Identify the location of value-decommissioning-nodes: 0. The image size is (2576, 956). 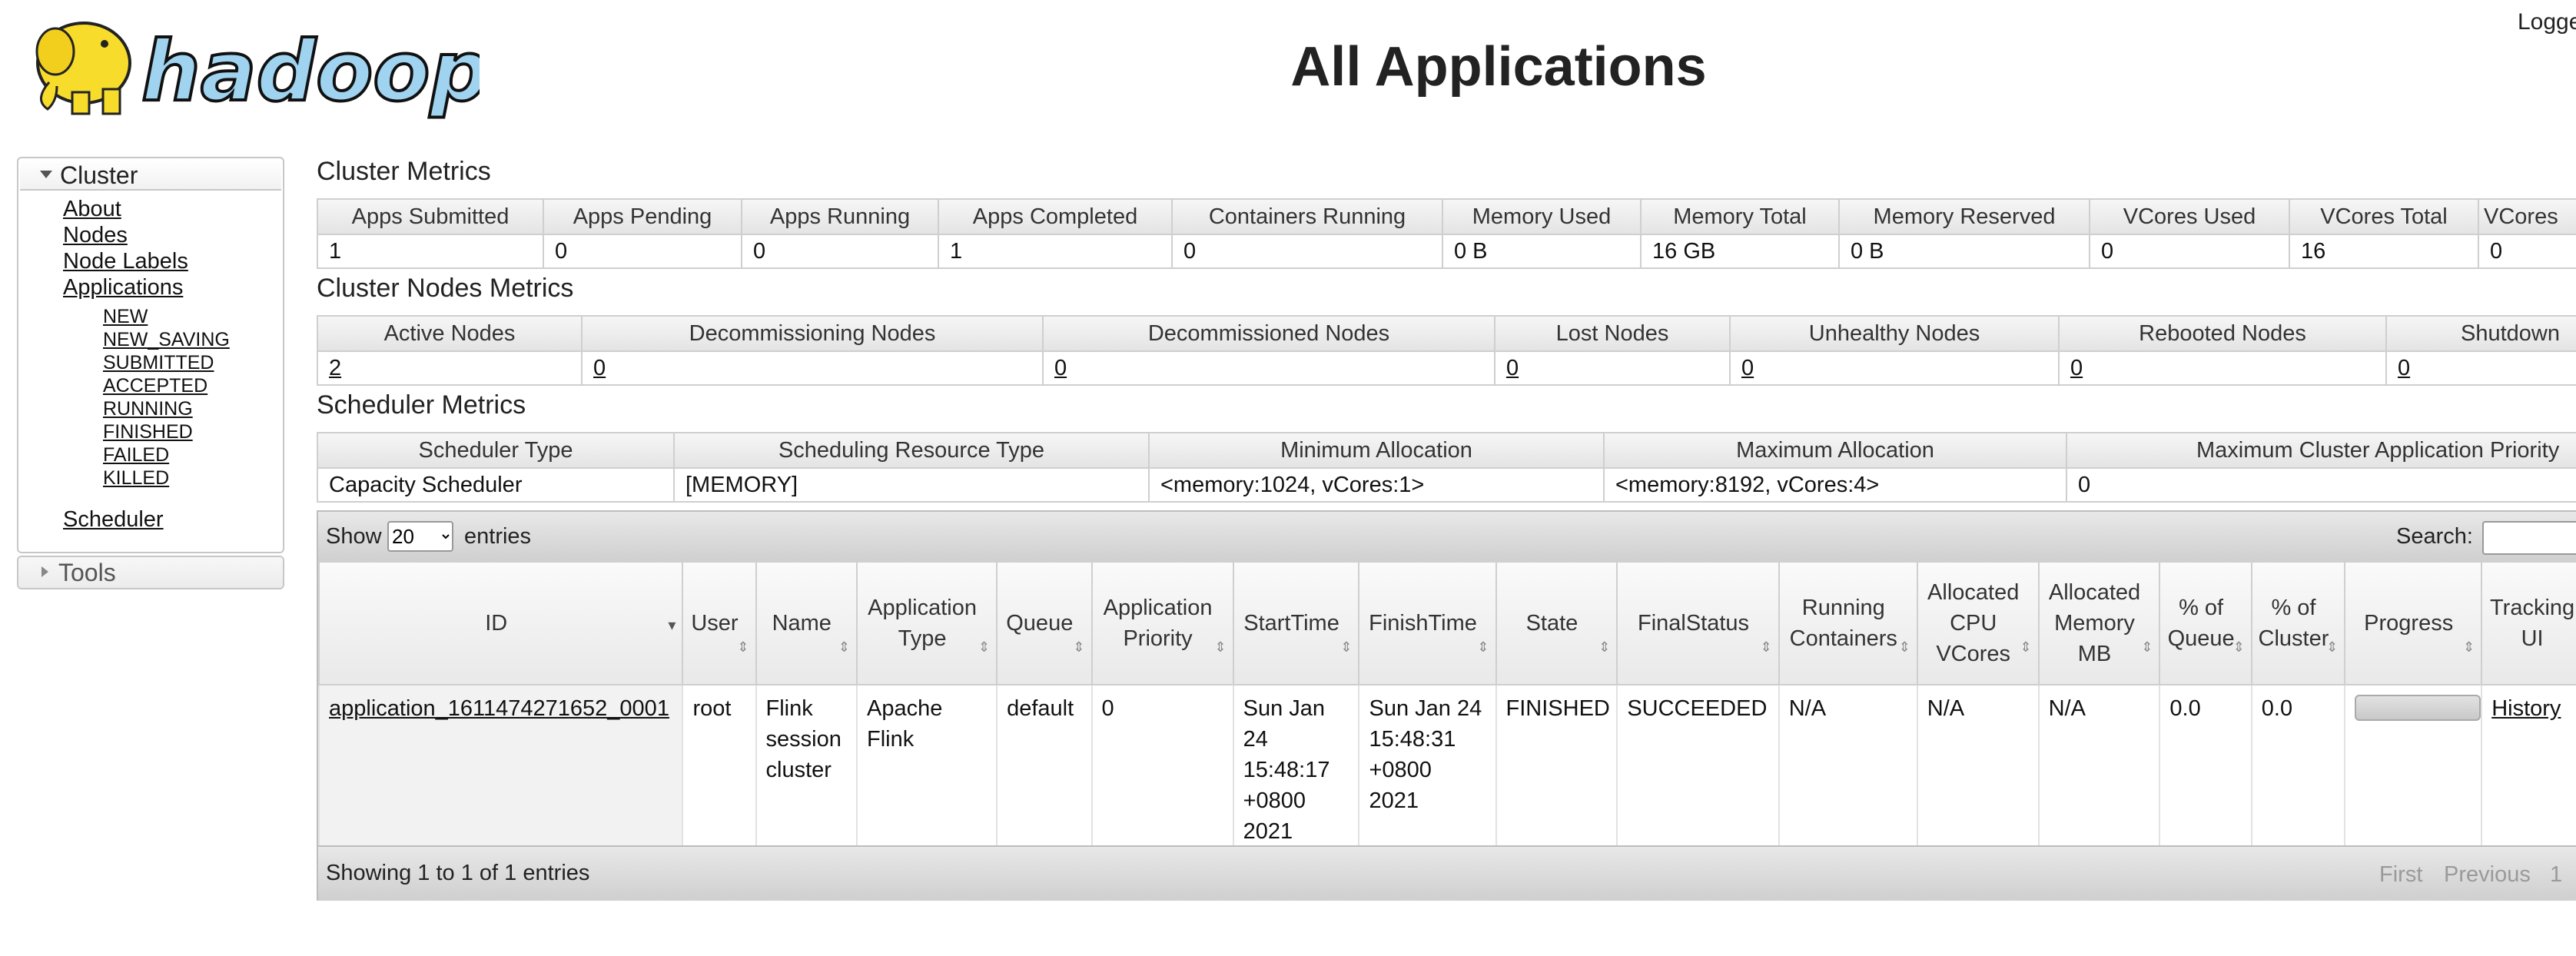
(812, 368).